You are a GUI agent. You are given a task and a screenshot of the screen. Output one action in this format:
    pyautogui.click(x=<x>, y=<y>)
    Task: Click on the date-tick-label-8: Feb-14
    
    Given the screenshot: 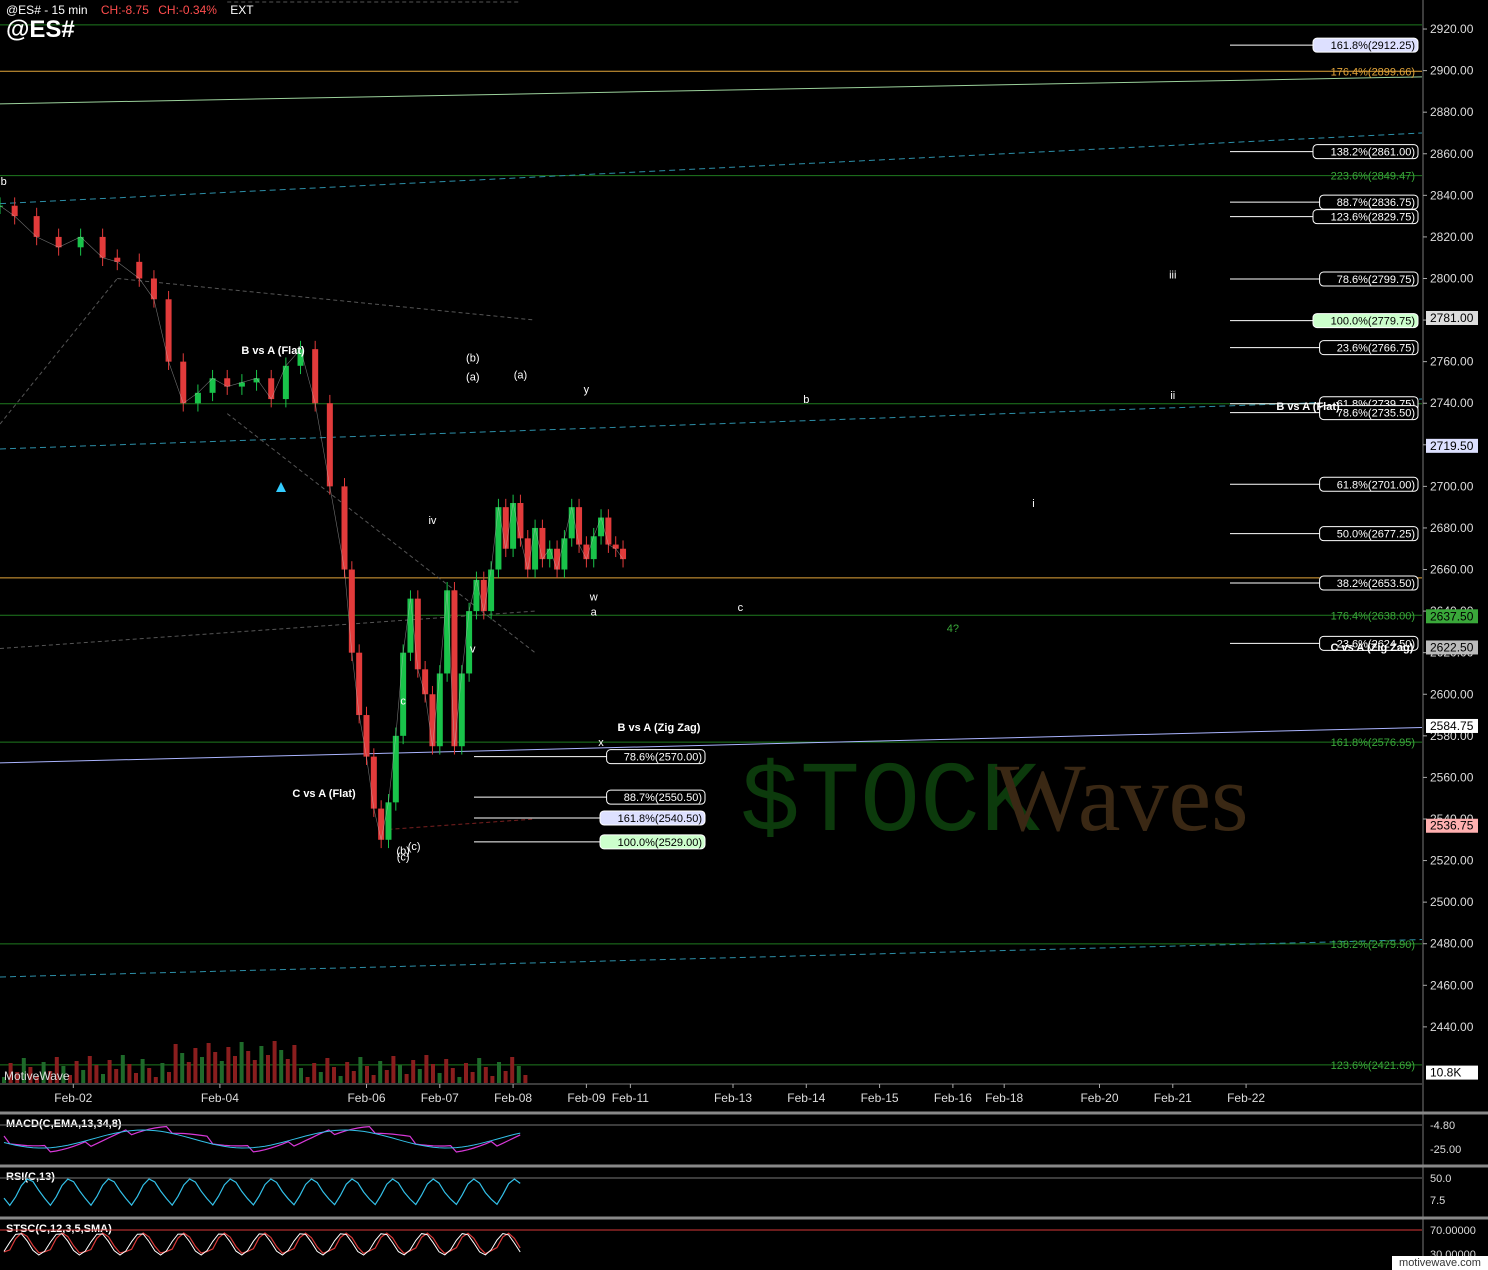 What is the action you would take?
    pyautogui.click(x=806, y=1098)
    